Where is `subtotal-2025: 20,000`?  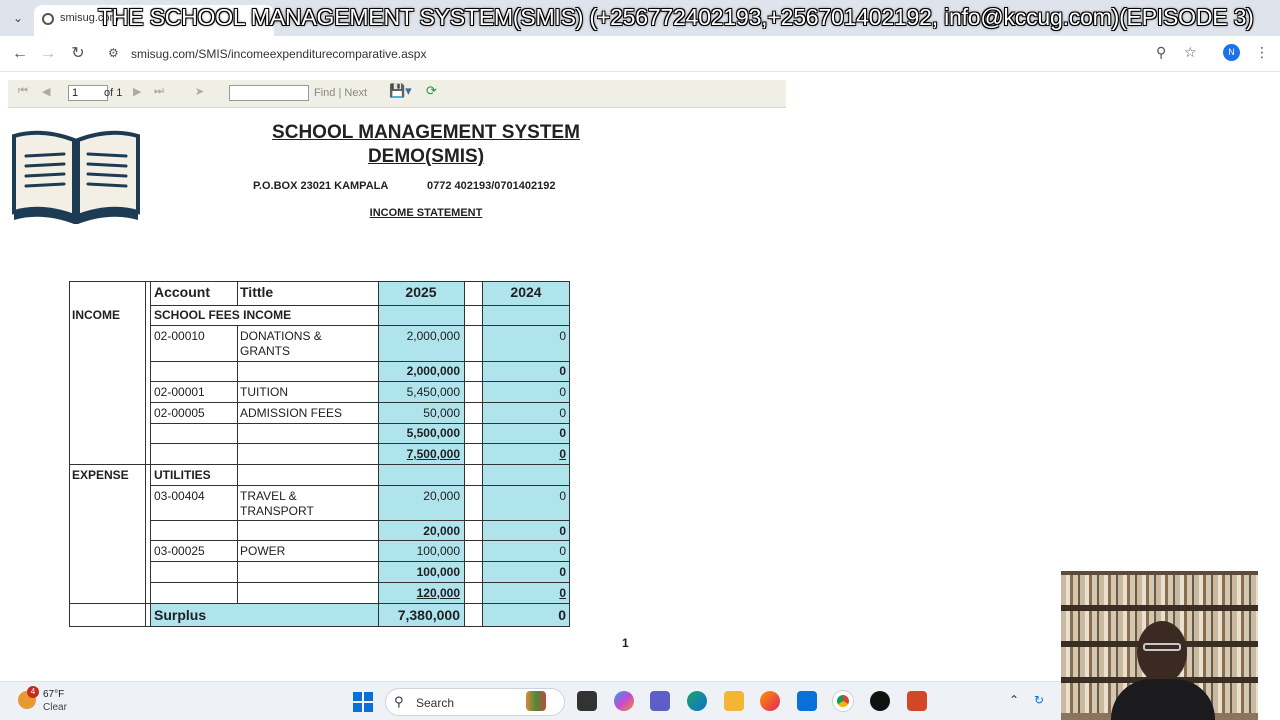
subtotal-2025: 20,000 is located at coordinates (441, 531).